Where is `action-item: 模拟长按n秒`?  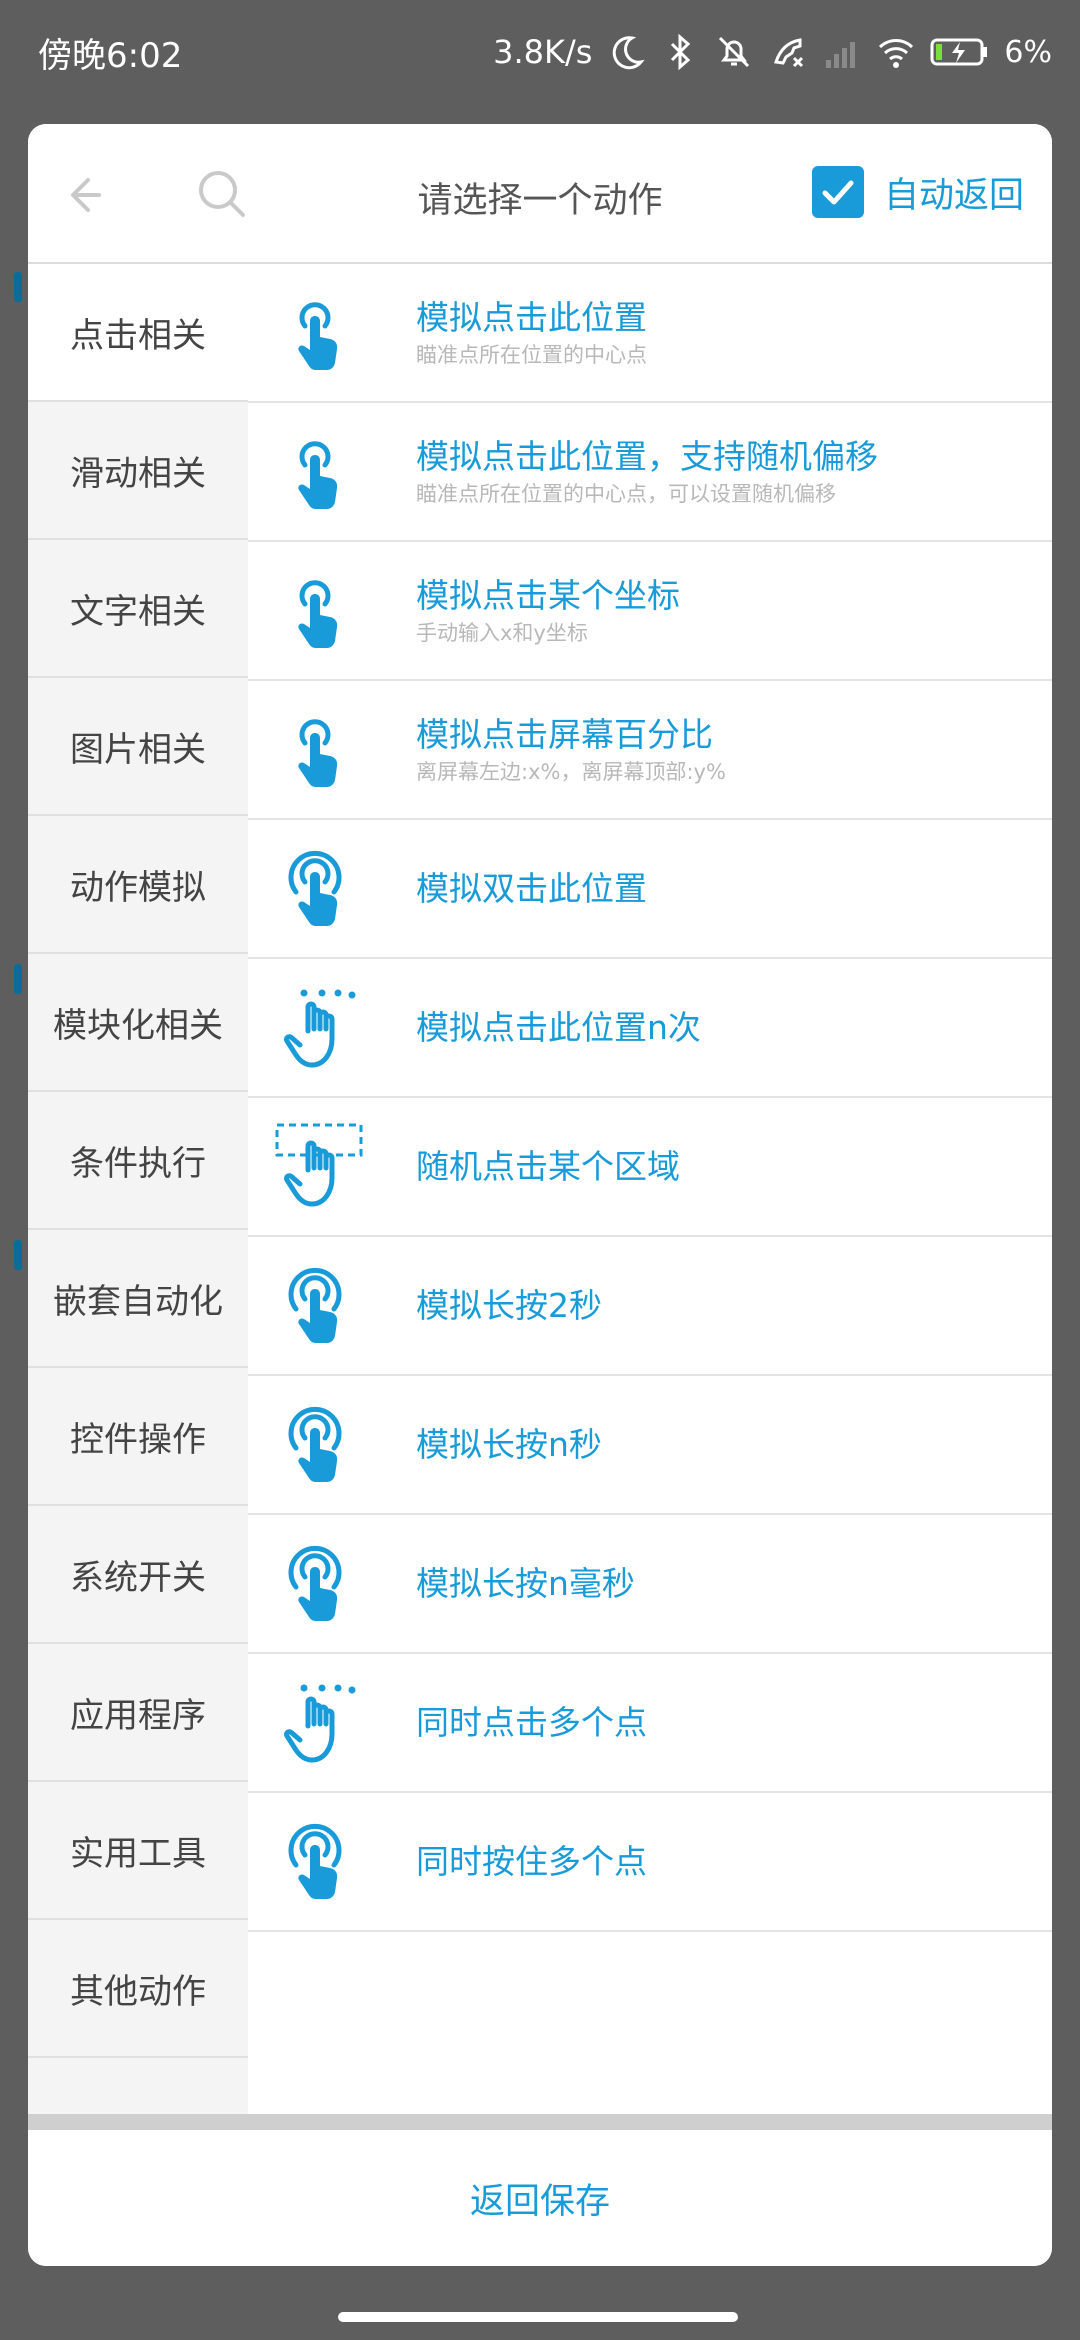 action-item: 模拟长按n秒 is located at coordinates (650, 1445).